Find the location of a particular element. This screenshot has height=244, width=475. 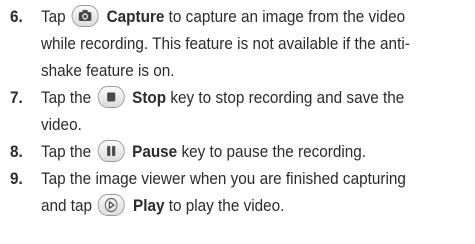

step-text-prefix: Tap is located at coordinates (53, 16).